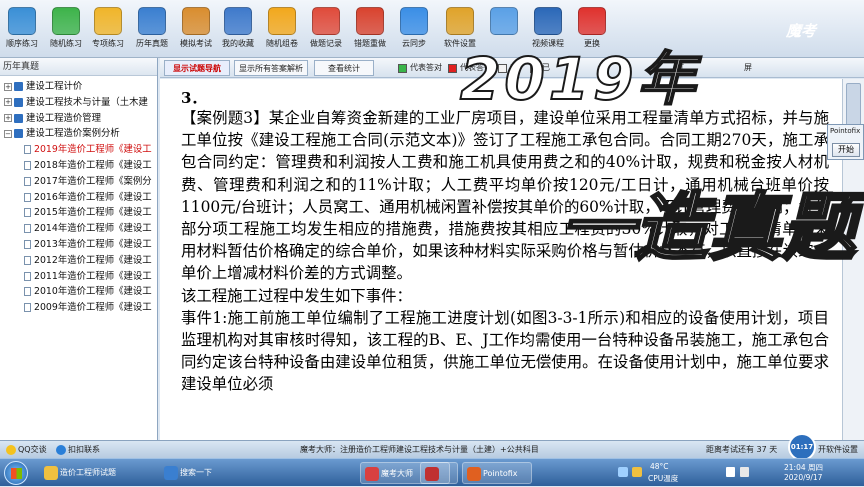 This screenshot has width=864, height=487. What do you see at coordinates (460, 21) in the screenshot?
I see `lock-icon` at bounding box center [460, 21].